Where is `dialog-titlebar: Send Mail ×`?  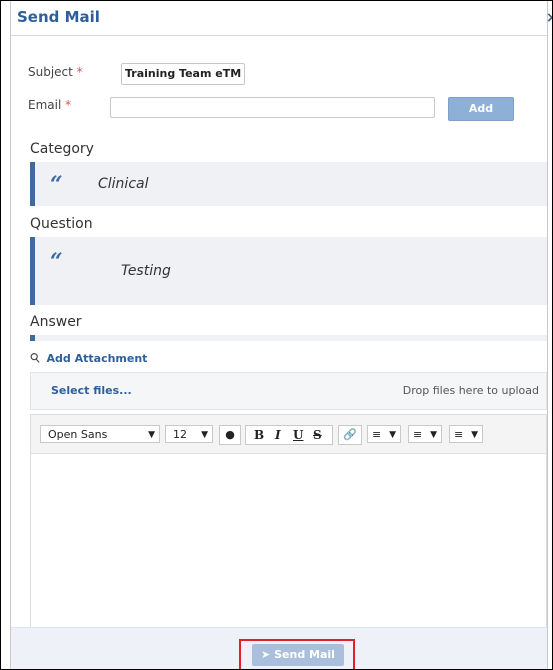
dialog-titlebar: Send Mail × is located at coordinates (281, 18).